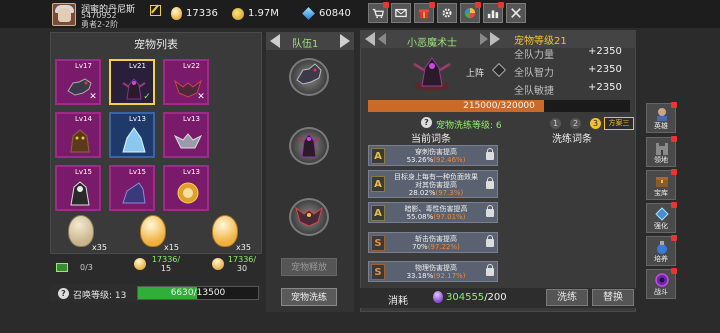  Describe the element at coordinates (661, 117) in the screenshot. I see `side-tab-hero: 英雄` at that location.